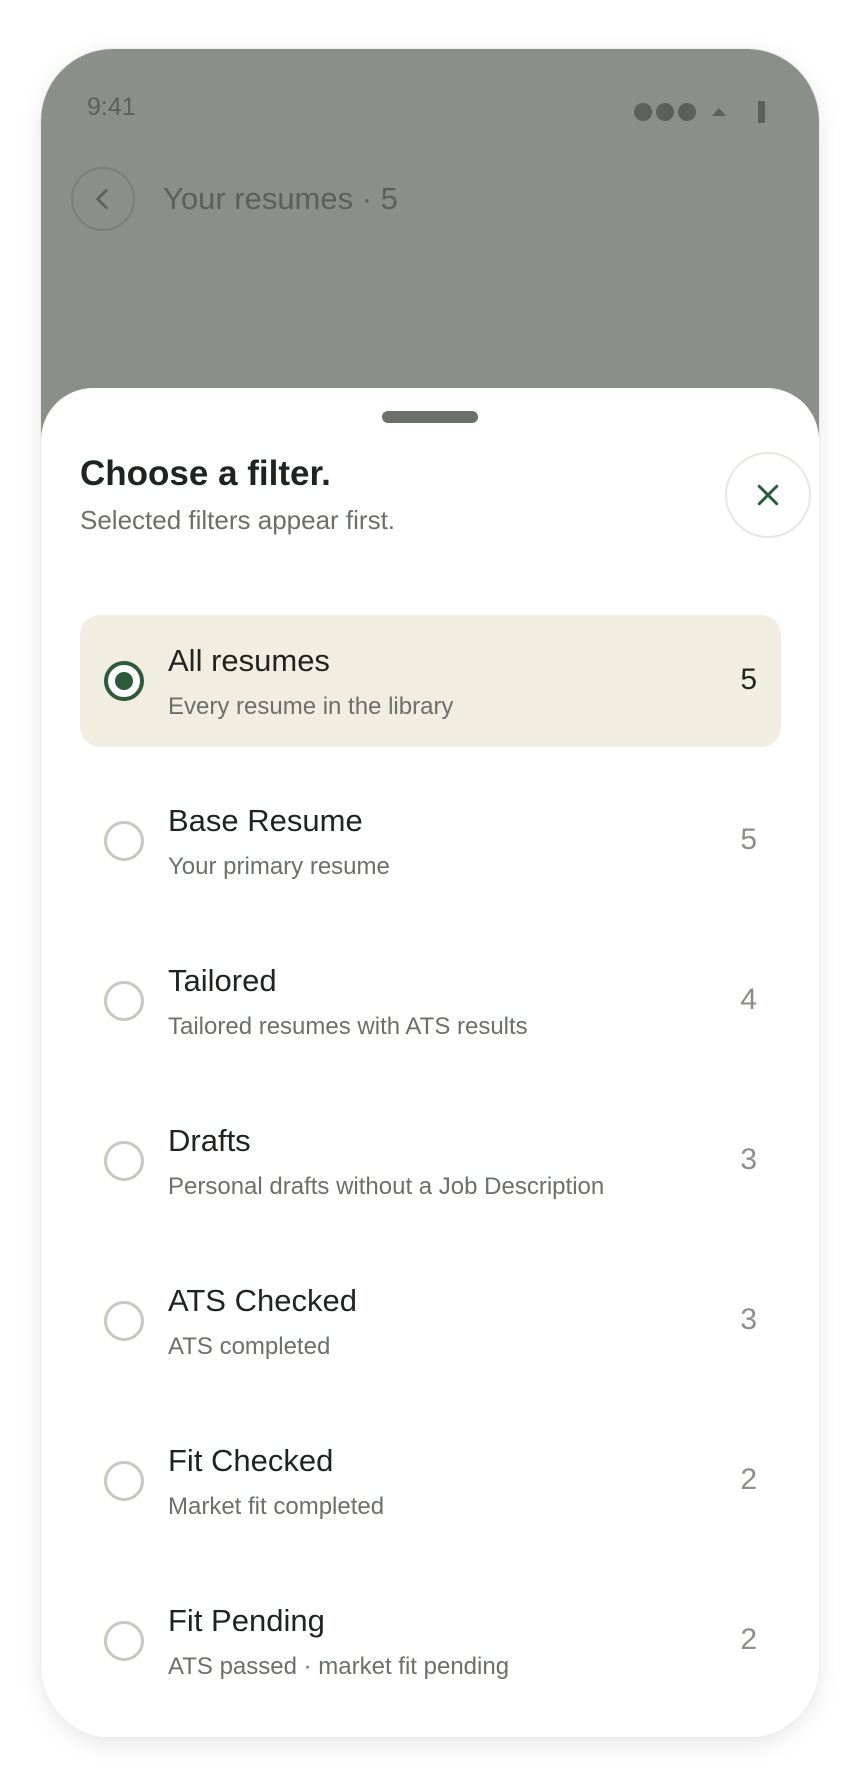  What do you see at coordinates (209, 1140) in the screenshot?
I see `filter-label: Drafts` at bounding box center [209, 1140].